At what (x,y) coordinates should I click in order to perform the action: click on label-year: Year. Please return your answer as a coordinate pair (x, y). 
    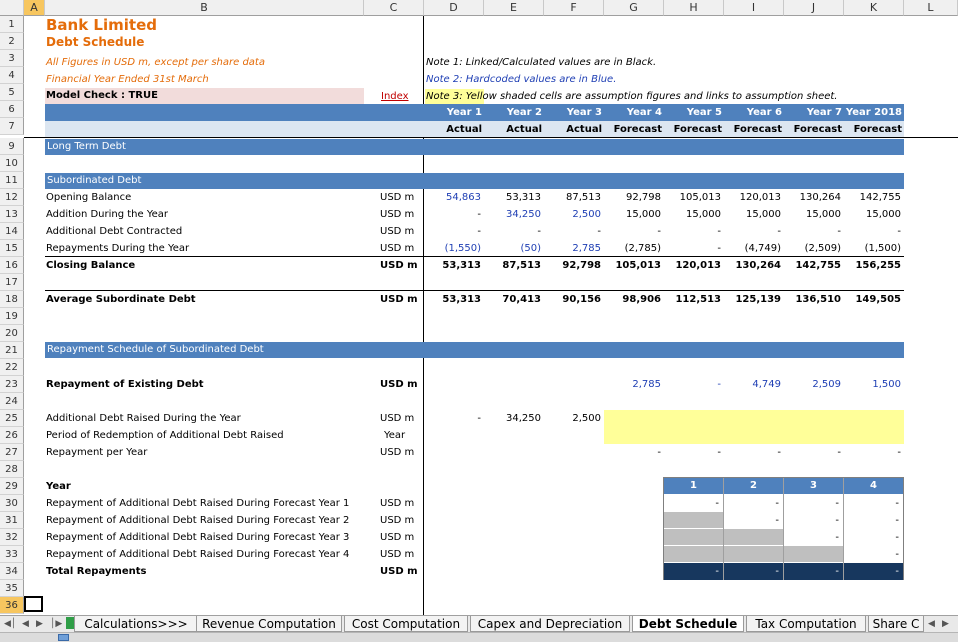
    Looking at the image, I should click on (58, 486).